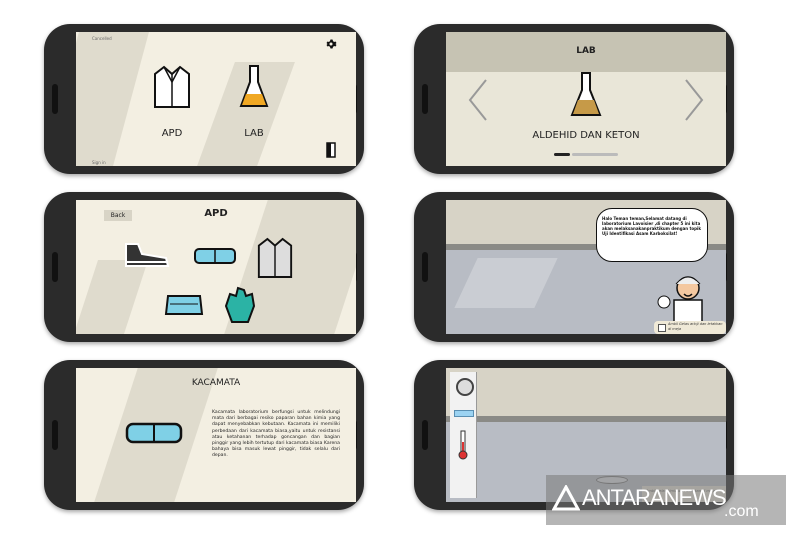 The width and height of the screenshot is (800, 533). Describe the element at coordinates (216, 267) in the screenshot. I see `screen-apd: Back APD` at that location.